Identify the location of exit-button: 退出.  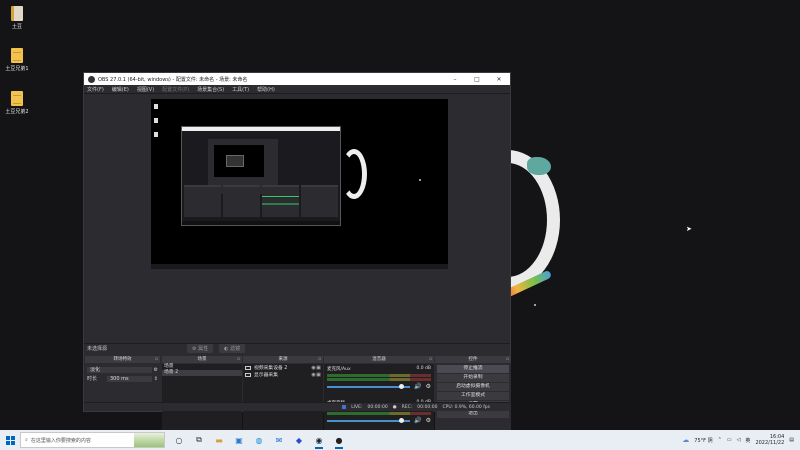
(473, 414).